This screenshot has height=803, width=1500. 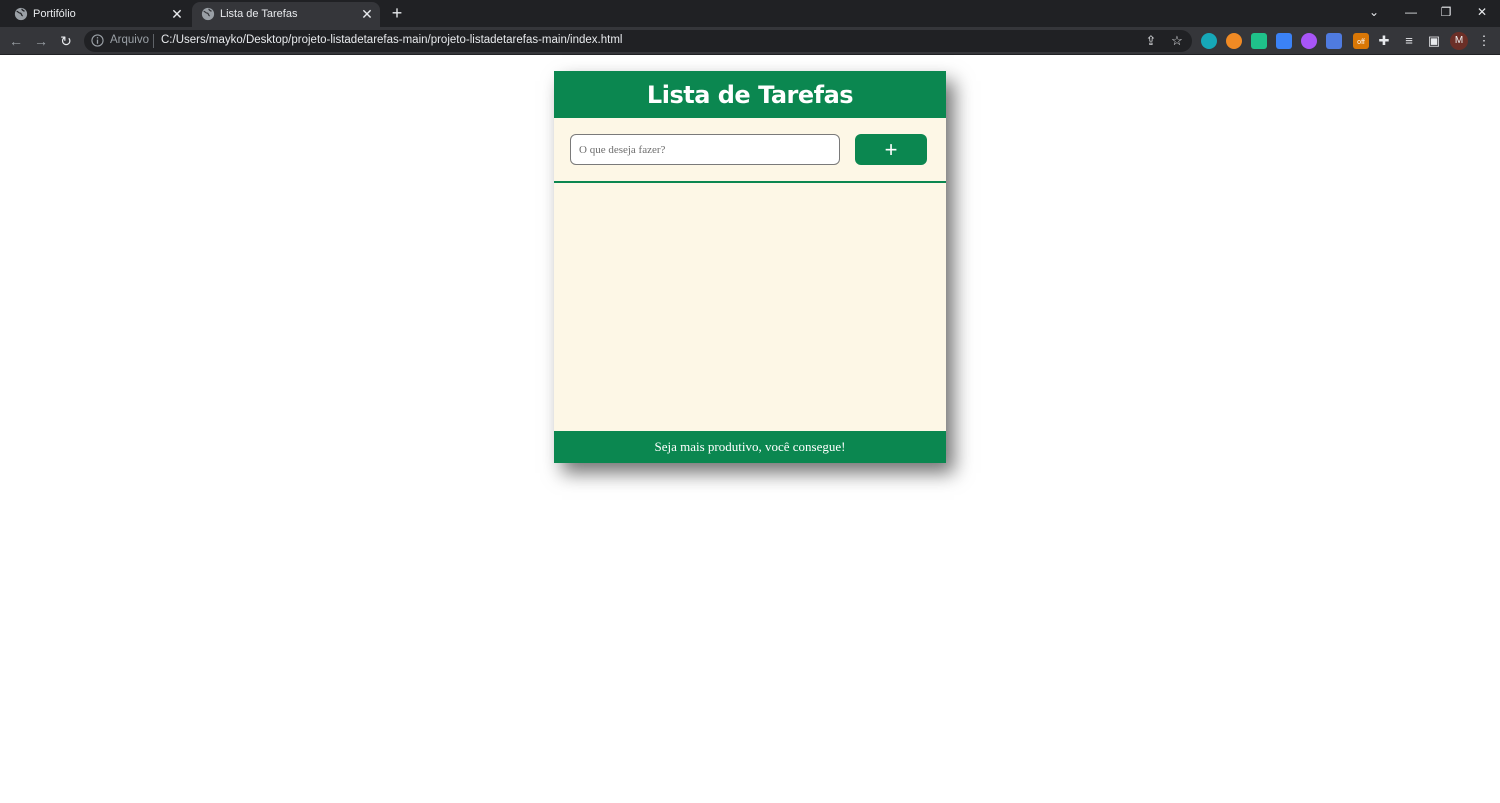 What do you see at coordinates (705, 149) in the screenshot?
I see `task-input` at bounding box center [705, 149].